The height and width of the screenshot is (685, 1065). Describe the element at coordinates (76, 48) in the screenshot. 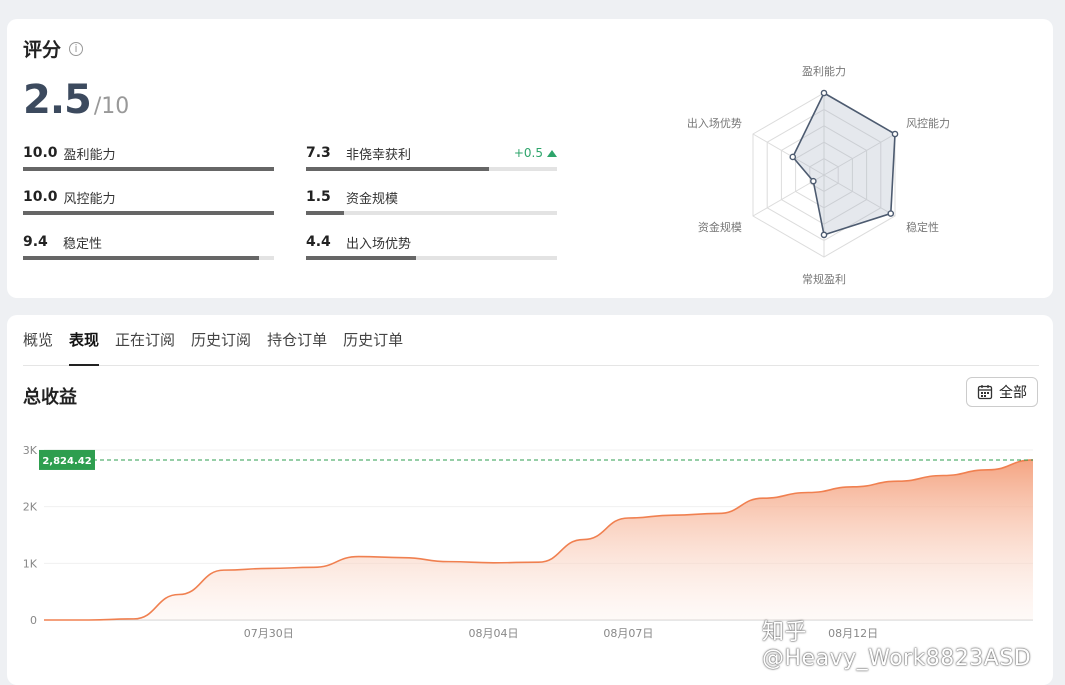

I see `info-icon: i` at that location.